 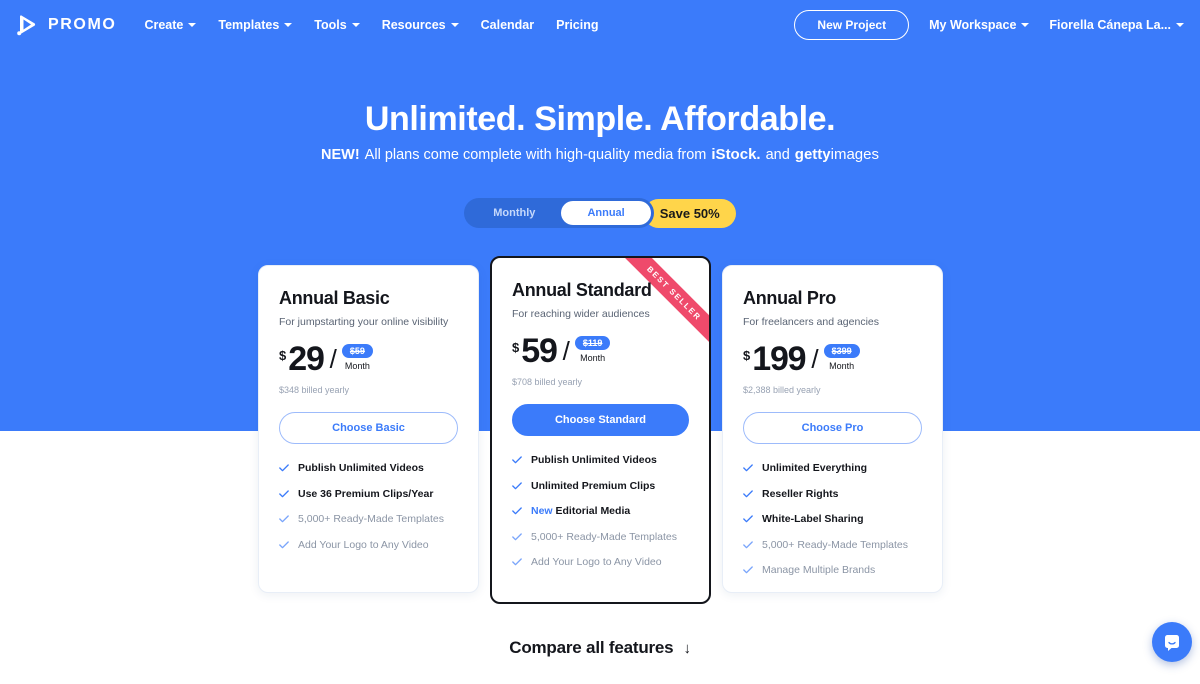 I want to click on compare-label: Compare all features, so click(x=591, y=647).